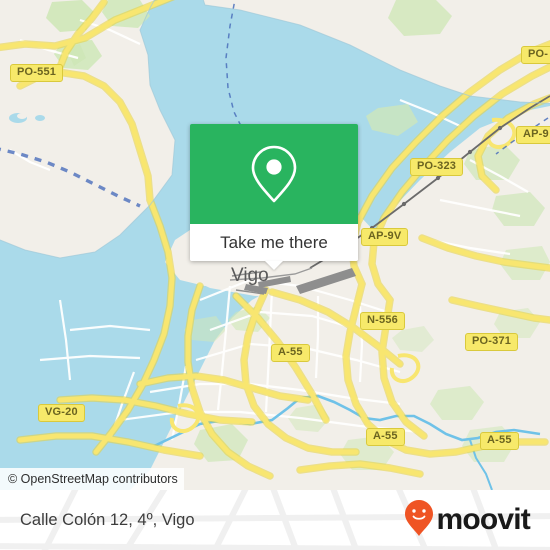 This screenshot has width=550, height=550. I want to click on city-label-vigo: Vigo, so click(250, 275).